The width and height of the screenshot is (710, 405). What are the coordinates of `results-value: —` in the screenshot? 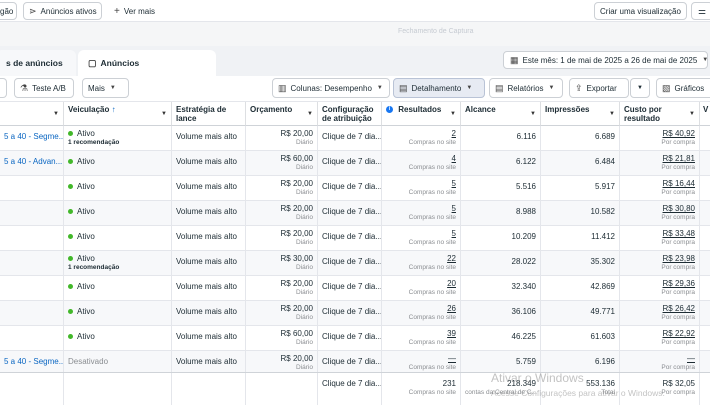 It's located at (421, 358).